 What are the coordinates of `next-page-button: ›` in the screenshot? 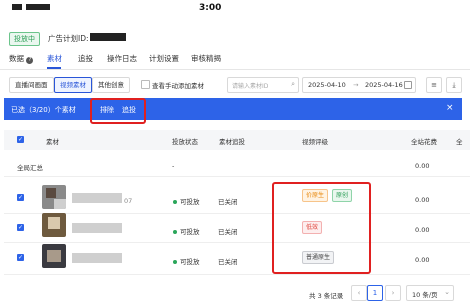 It's located at (393, 293).